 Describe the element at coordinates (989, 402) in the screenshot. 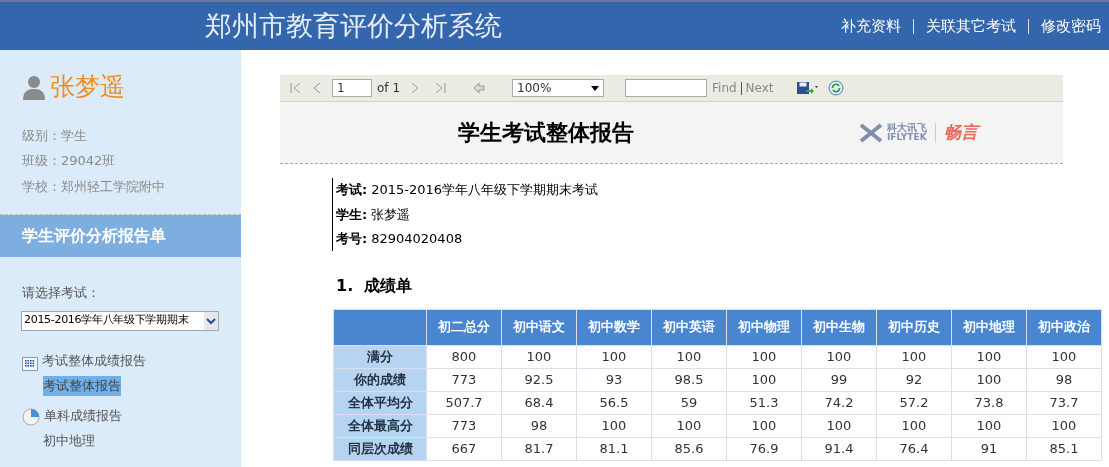

I see `table-cell: 73.8` at that location.